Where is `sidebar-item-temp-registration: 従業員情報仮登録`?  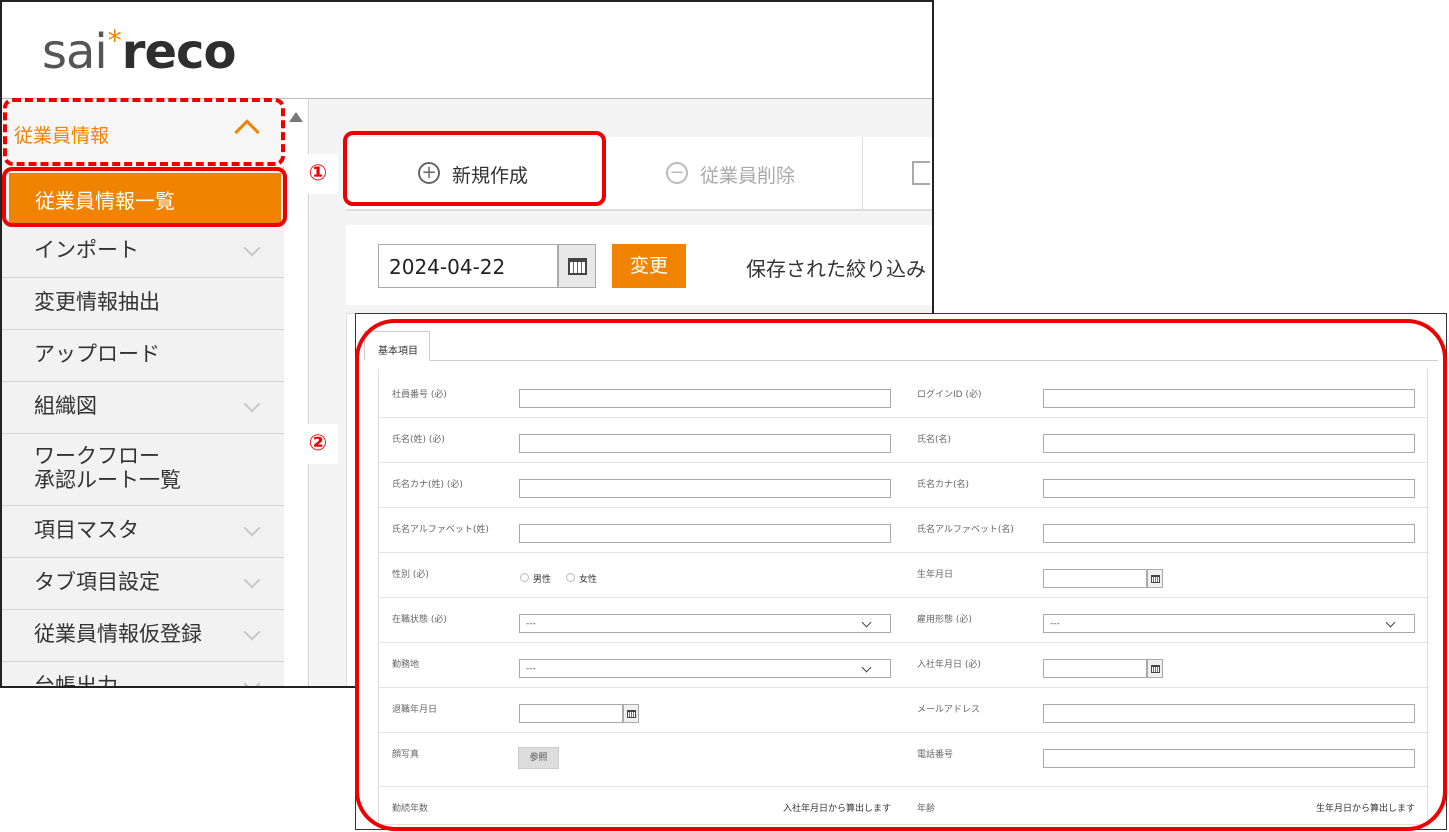 sidebar-item-temp-registration: 従業員情報仮登録 is located at coordinates (143, 636).